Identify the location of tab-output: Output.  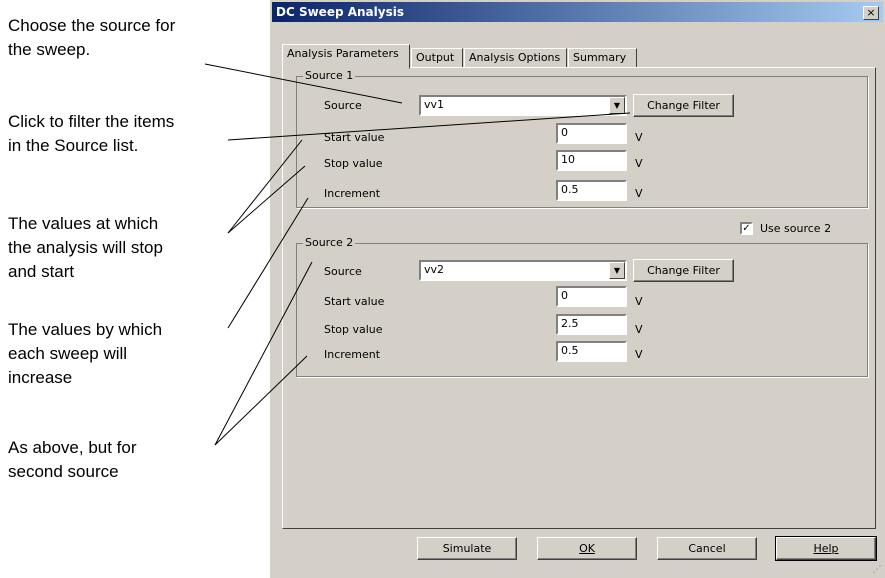
(437, 58).